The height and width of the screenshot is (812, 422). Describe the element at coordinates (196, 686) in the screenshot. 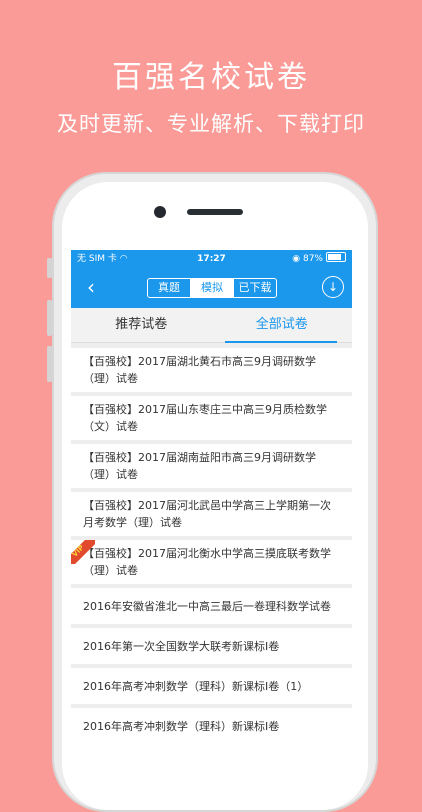

I see `list-item-title: 2016年高考冲刺数学（理科）新课标Ⅰ卷（1）` at that location.